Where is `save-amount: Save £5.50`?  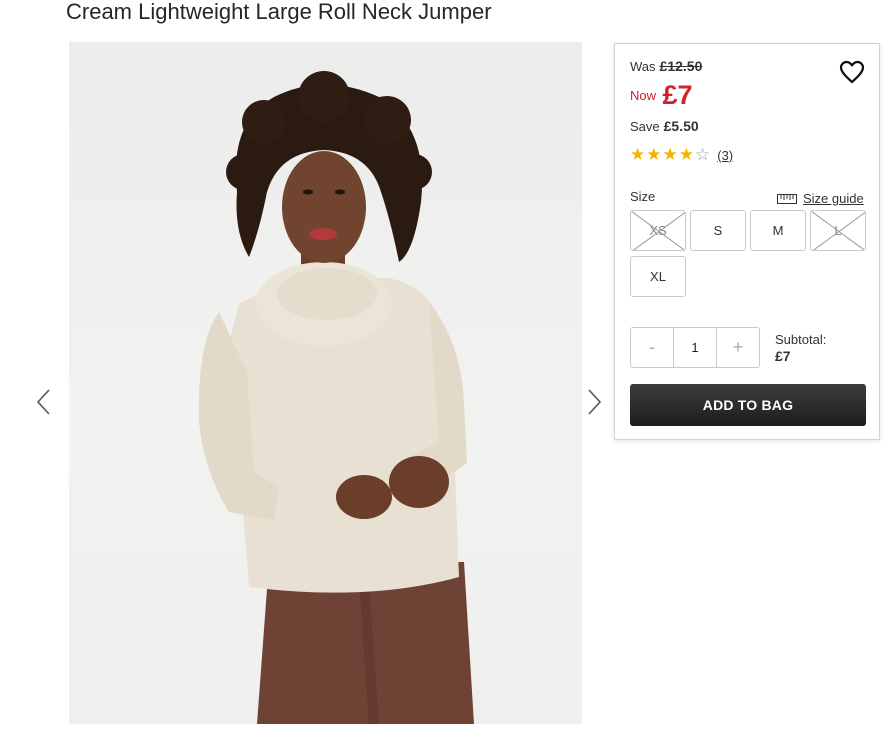 save-amount: Save £5.50 is located at coordinates (664, 126).